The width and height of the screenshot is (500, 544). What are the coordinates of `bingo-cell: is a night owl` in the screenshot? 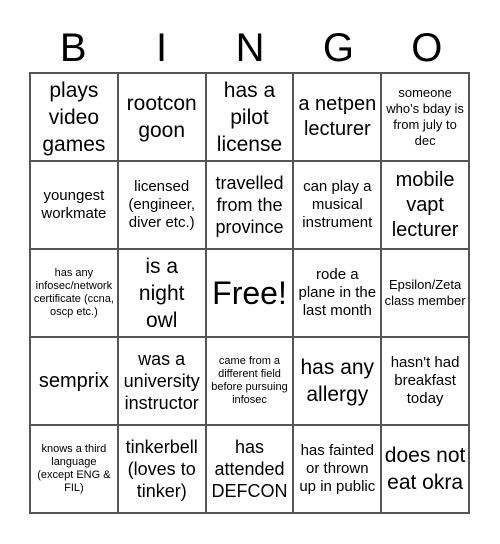 It's located at (161, 293).